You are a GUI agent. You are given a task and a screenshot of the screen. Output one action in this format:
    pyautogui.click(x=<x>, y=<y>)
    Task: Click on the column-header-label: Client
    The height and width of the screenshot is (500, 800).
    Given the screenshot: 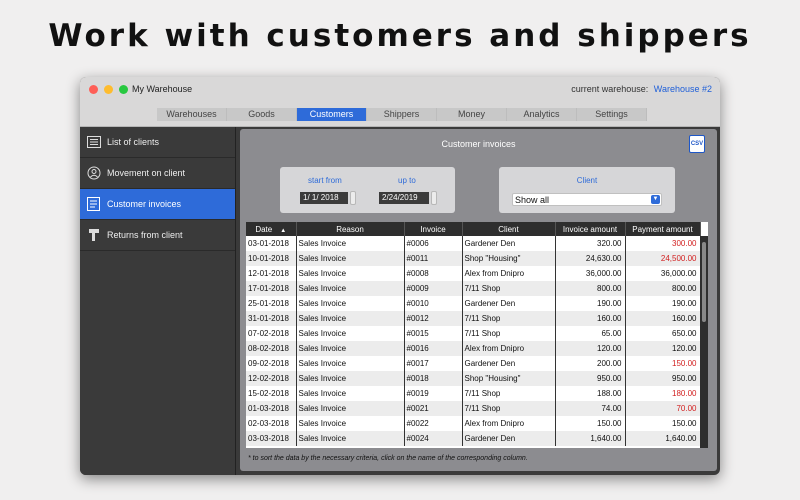 What is the action you would take?
    pyautogui.click(x=508, y=229)
    